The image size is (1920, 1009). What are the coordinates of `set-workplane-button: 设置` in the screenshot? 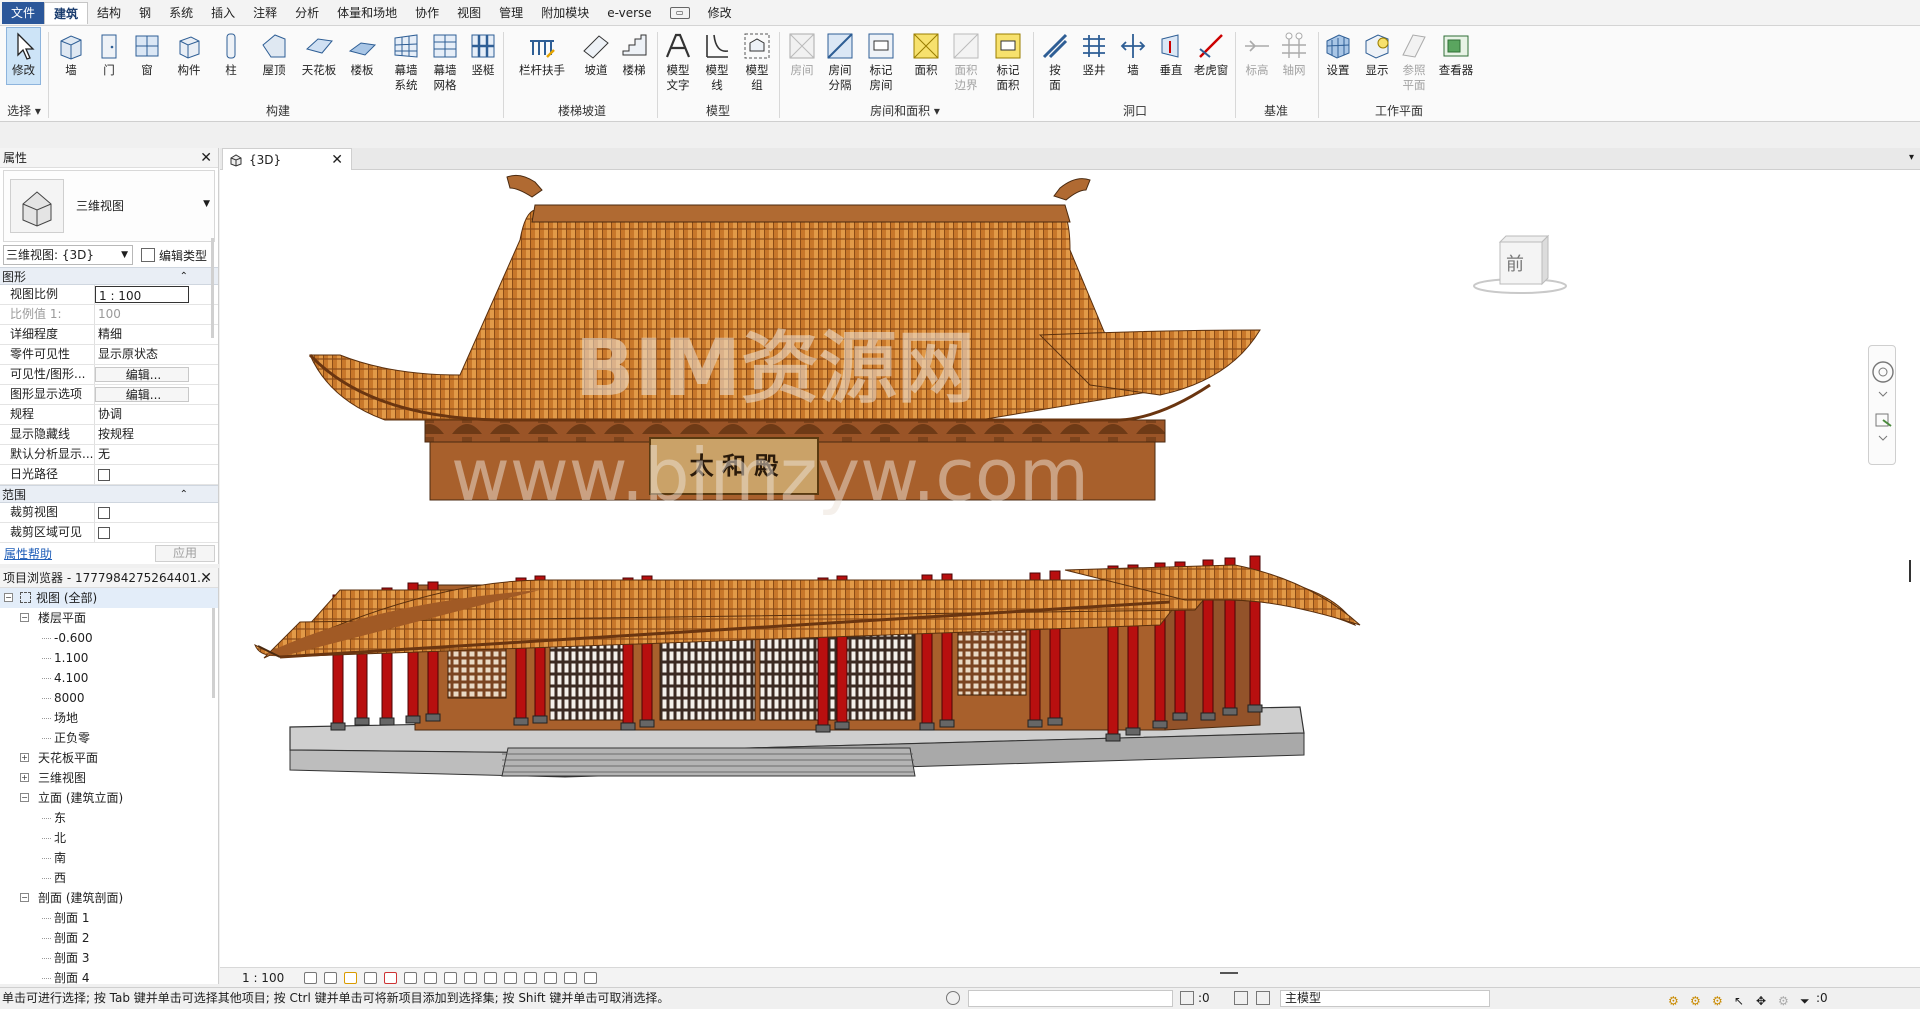 It's located at (1338, 53).